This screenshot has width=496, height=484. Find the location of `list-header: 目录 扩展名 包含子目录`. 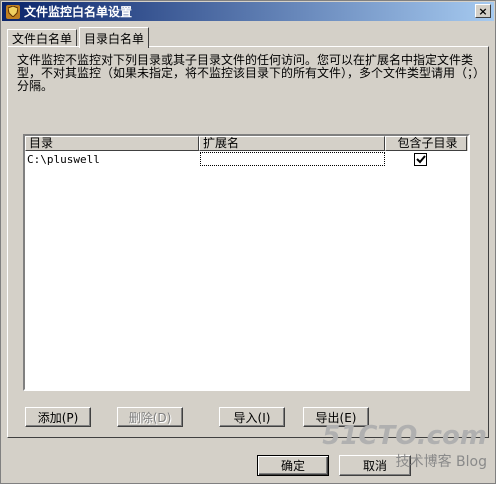

list-header: 目录 扩展名 包含子目录 is located at coordinates (246, 143).